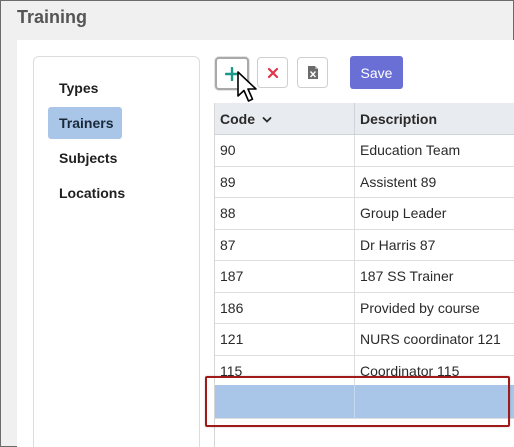 This screenshot has width=514, height=447. What do you see at coordinates (285, 213) in the screenshot?
I see `cell-code: 88` at bounding box center [285, 213].